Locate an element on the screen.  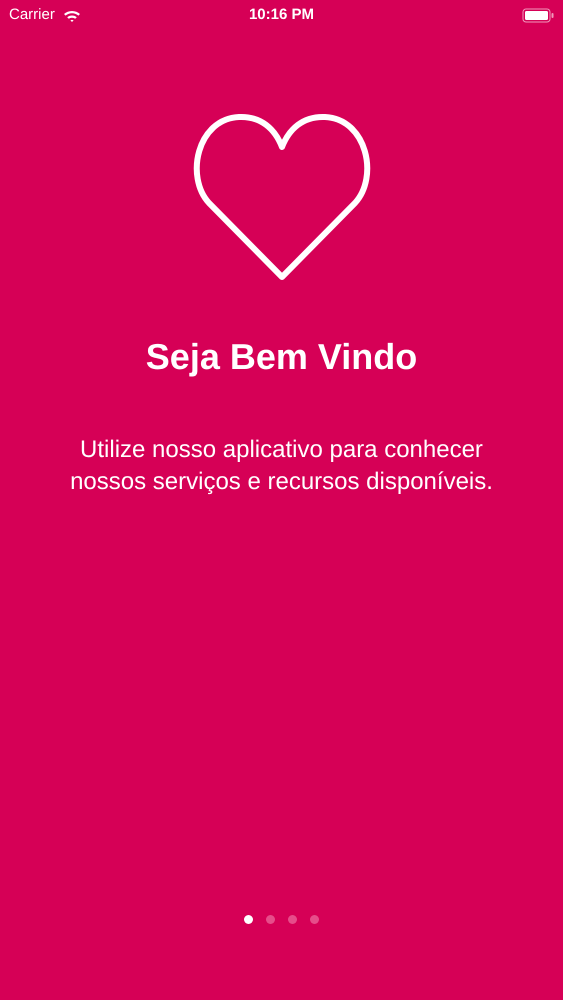
carrier-label: Carrier is located at coordinates (32, 14).